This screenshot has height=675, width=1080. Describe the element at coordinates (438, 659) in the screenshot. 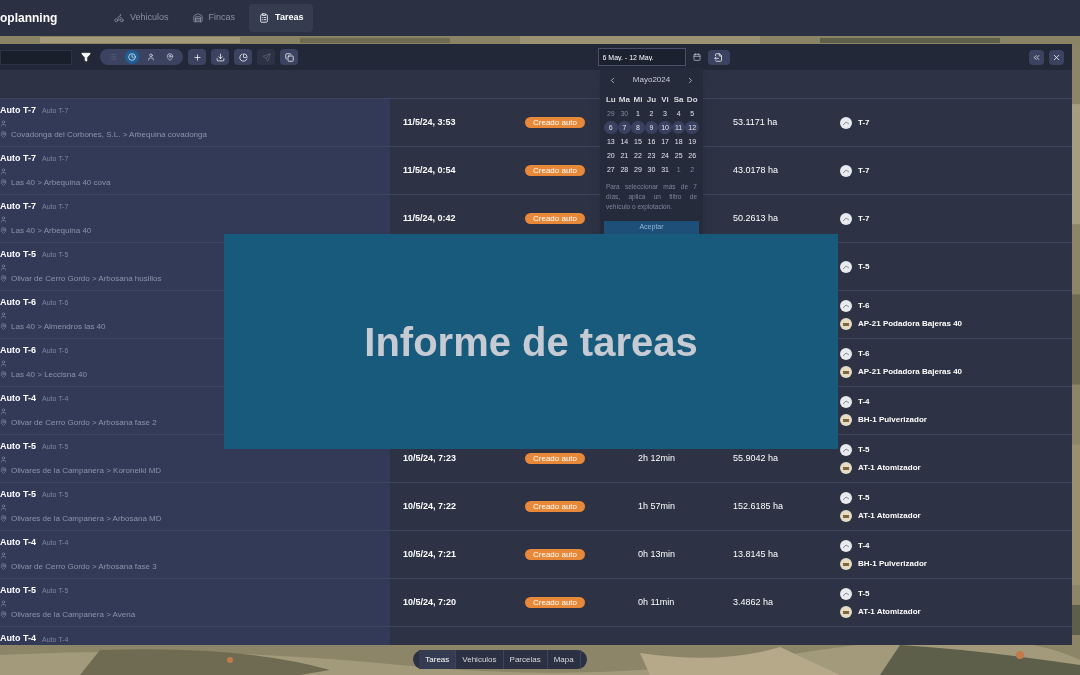

I see `bottom-nav-tab: Tareas` at that location.